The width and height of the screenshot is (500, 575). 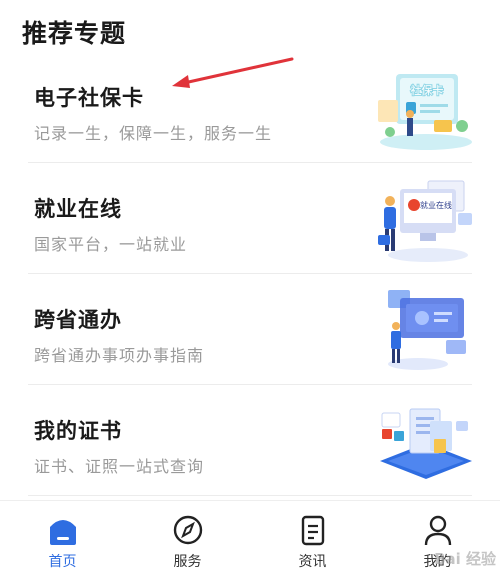 I want to click on compass-icon, so click(x=187, y=530).